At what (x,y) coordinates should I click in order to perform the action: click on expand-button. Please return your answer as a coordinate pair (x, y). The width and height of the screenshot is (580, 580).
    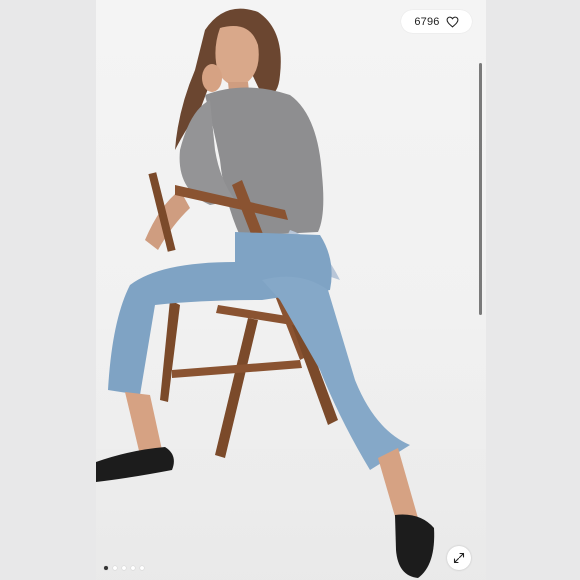
    Looking at the image, I should click on (459, 558).